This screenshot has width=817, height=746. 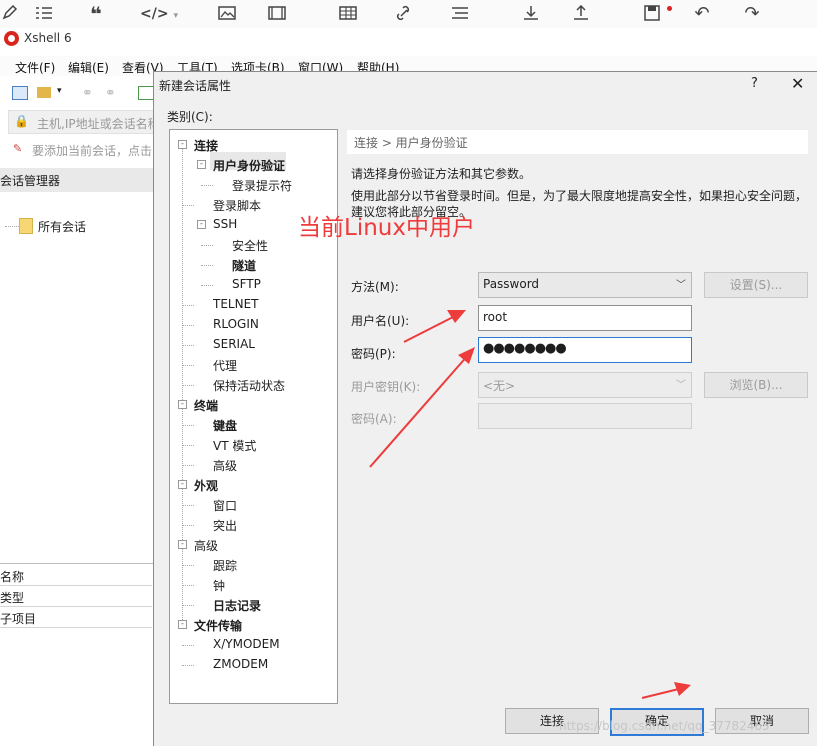 What do you see at coordinates (405, 14) in the screenshot?
I see `link-icon` at bounding box center [405, 14].